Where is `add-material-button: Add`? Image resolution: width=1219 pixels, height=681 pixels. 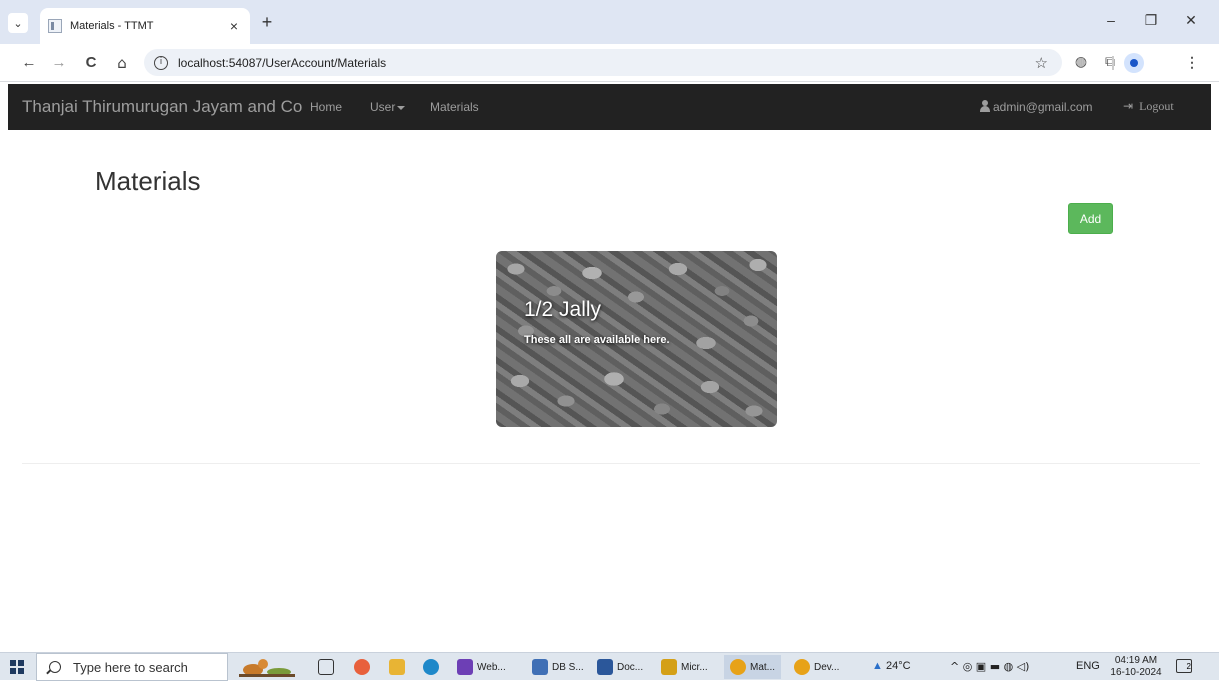
add-material-button: Add is located at coordinates (1090, 218).